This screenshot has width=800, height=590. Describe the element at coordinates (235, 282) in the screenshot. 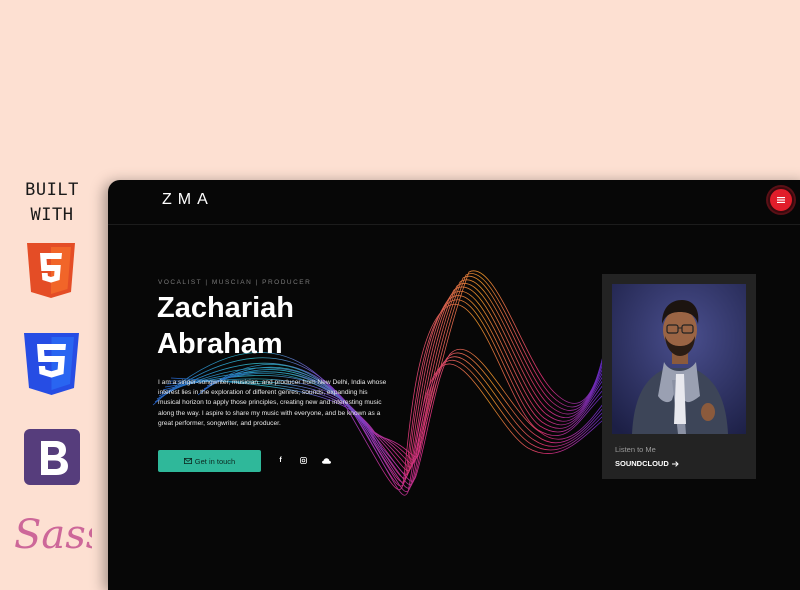

I see `hero-eyebrow: VOCALIST | MUSCIAN | PRODUCER` at that location.